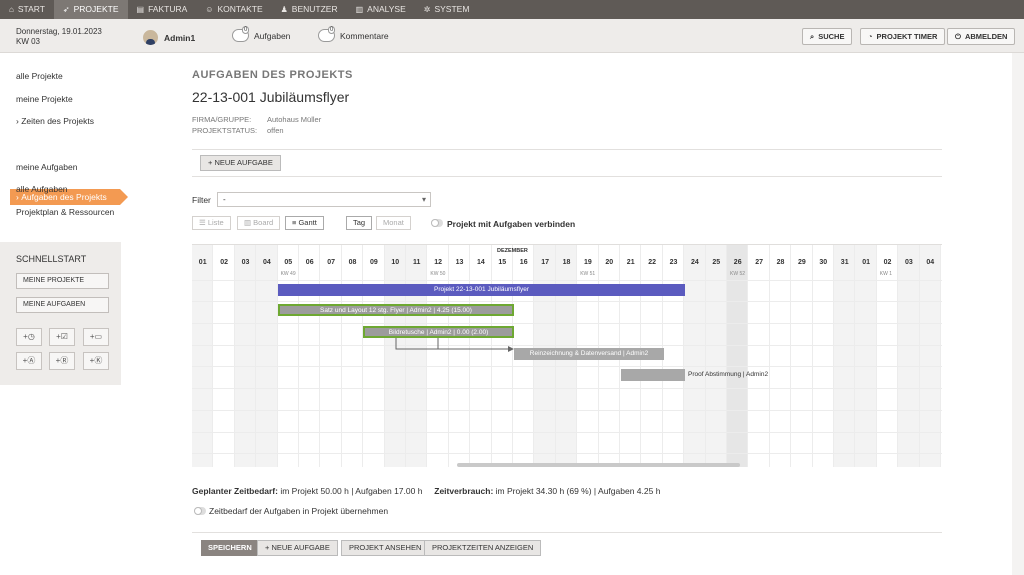 The height and width of the screenshot is (575, 1024). Describe the element at coordinates (275, 130) in the screenshot. I see `status-value: offen` at that location.